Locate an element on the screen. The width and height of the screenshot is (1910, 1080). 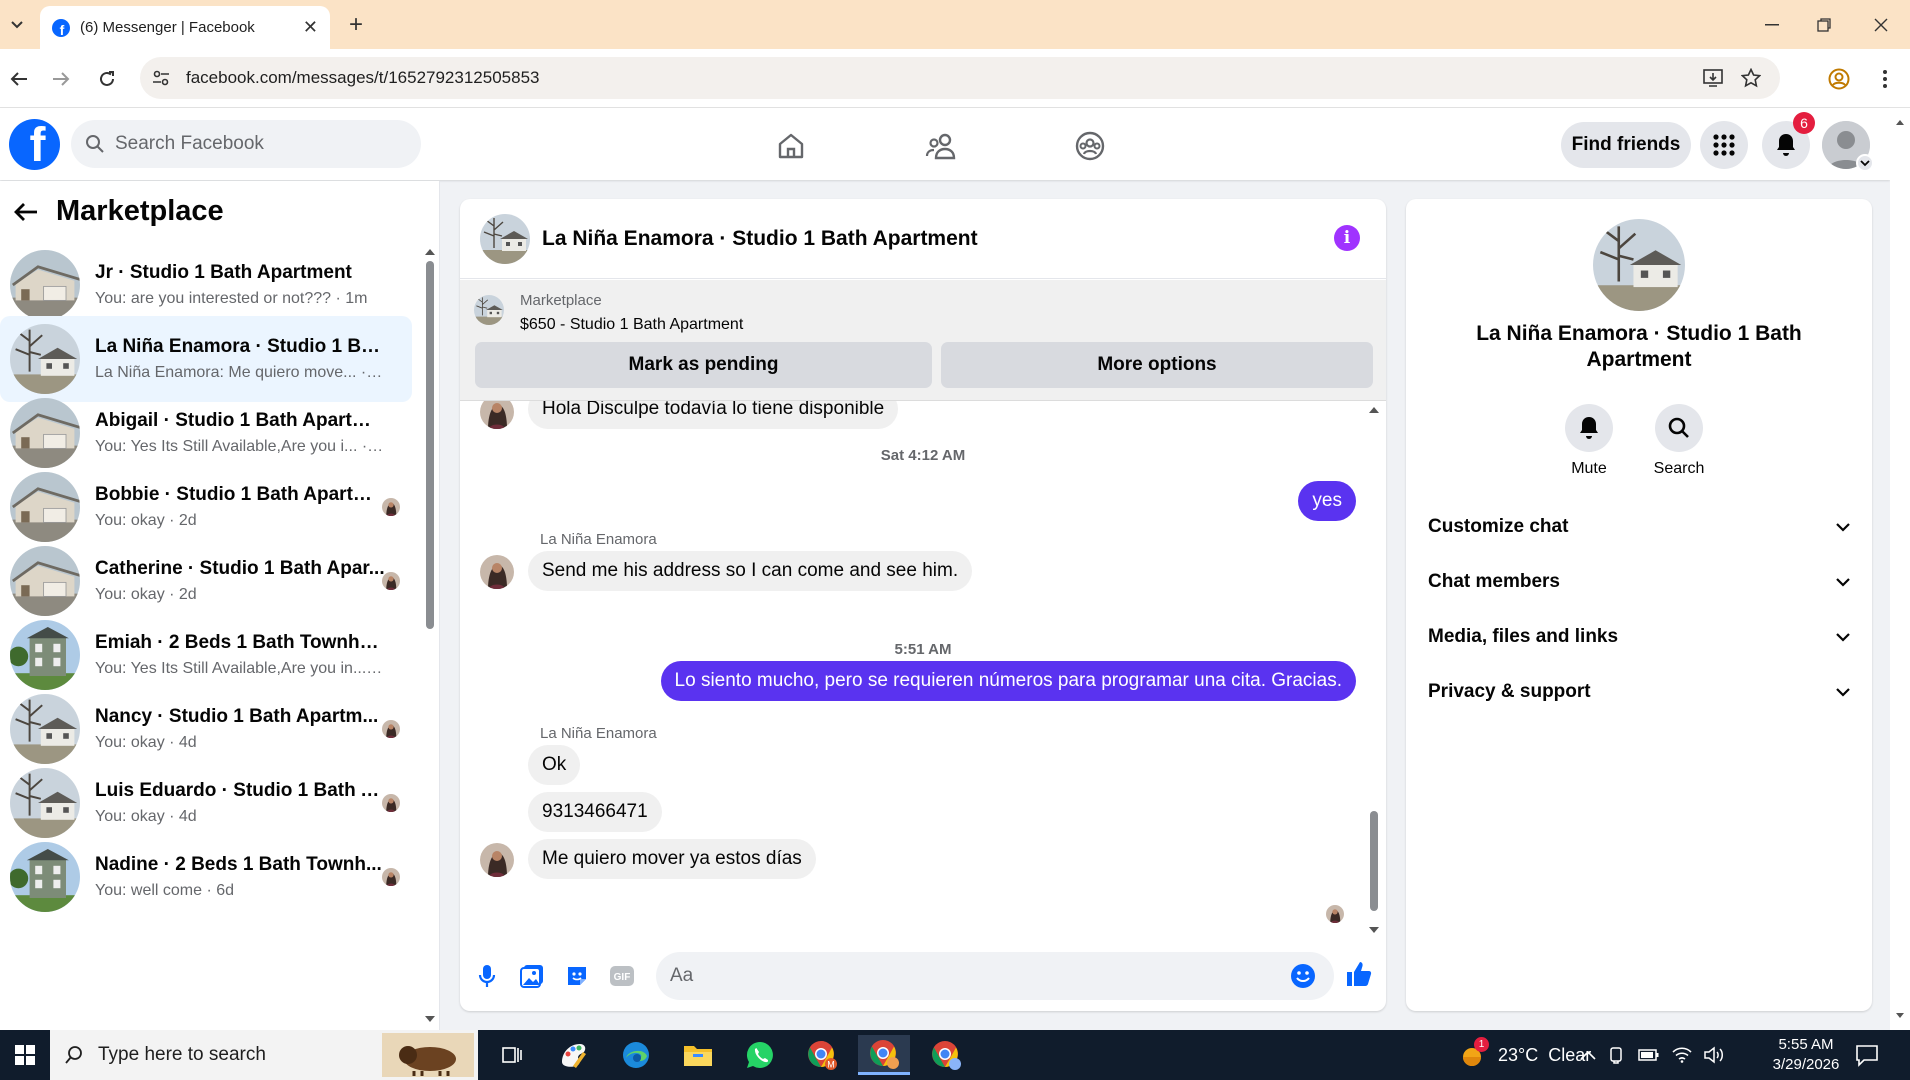
taskbar-search is located at coordinates (264, 1055).